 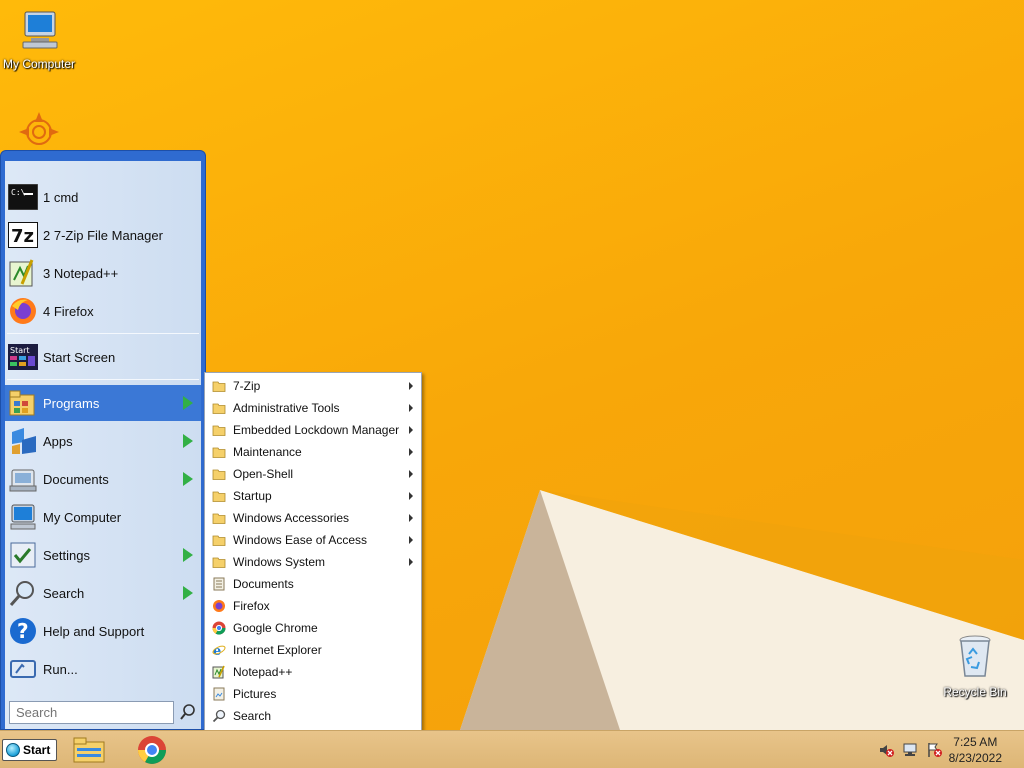 I want to click on programs-menu-item: 7-Zip, so click(x=313, y=386).